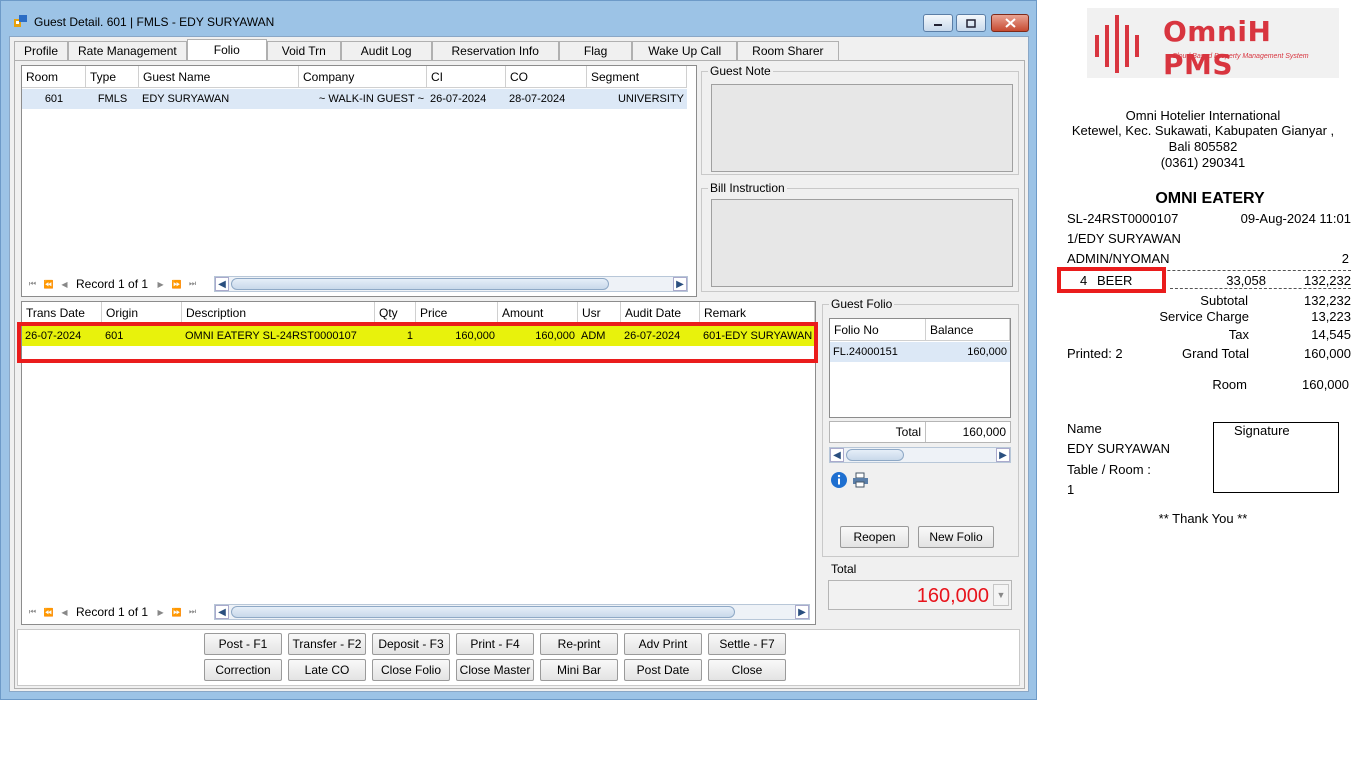  What do you see at coordinates (395, 313) in the screenshot?
I see `column-header: Qty` at bounding box center [395, 313].